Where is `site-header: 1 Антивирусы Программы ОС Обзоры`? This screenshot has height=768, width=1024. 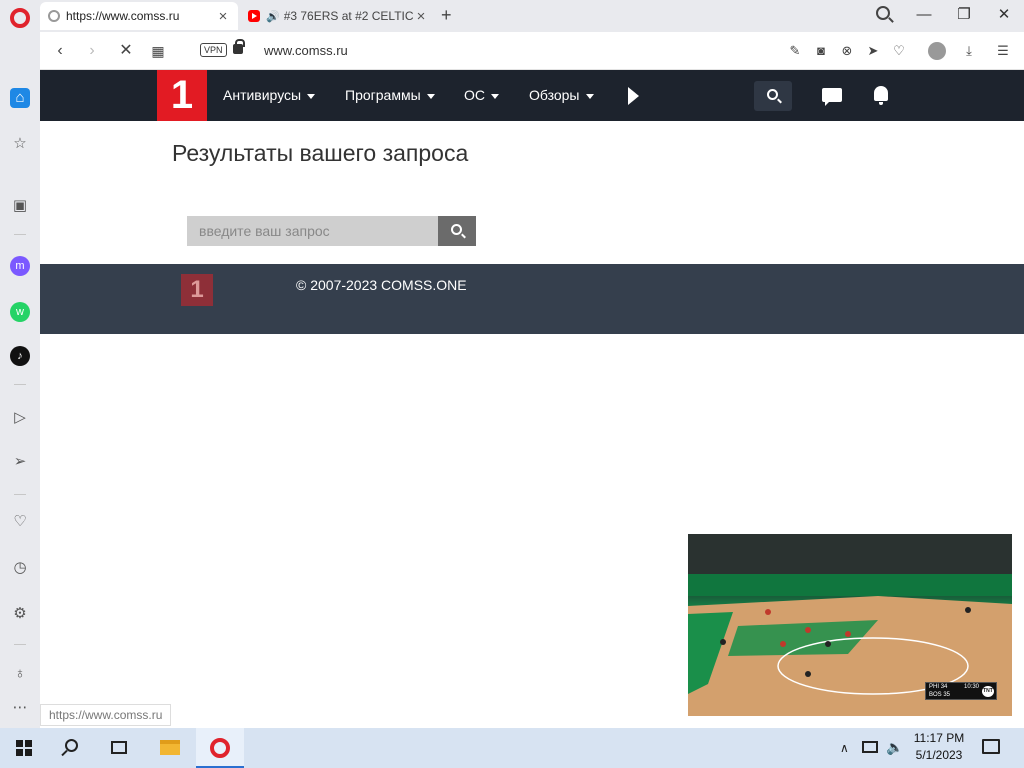
site-header: 1 Антивирусы Программы ОС Обзоры is located at coordinates (532, 95).